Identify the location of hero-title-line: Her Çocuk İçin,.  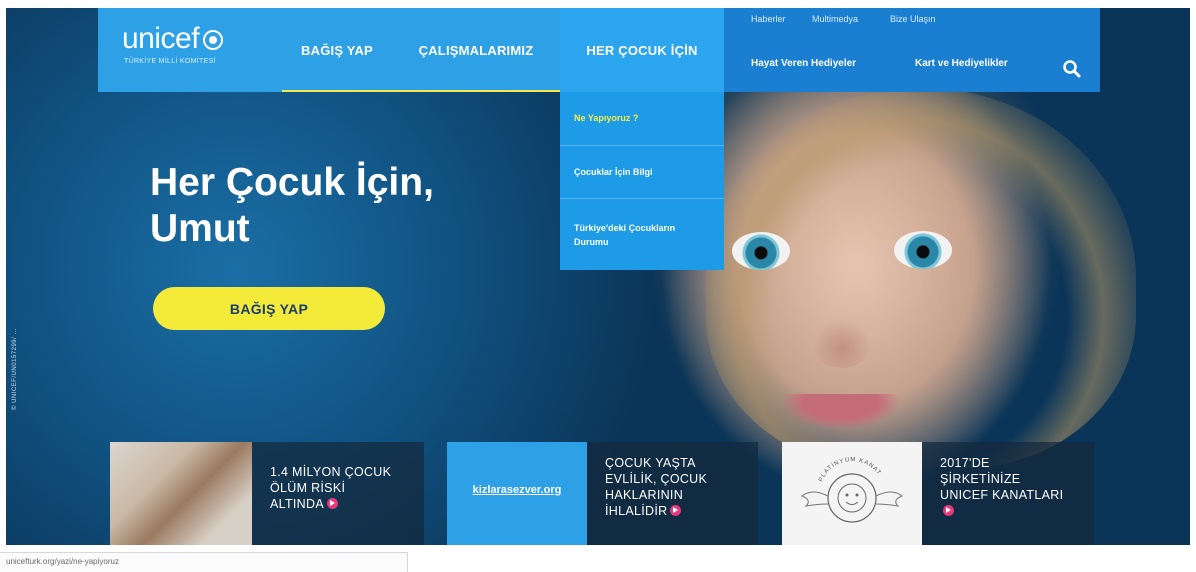
(292, 182).